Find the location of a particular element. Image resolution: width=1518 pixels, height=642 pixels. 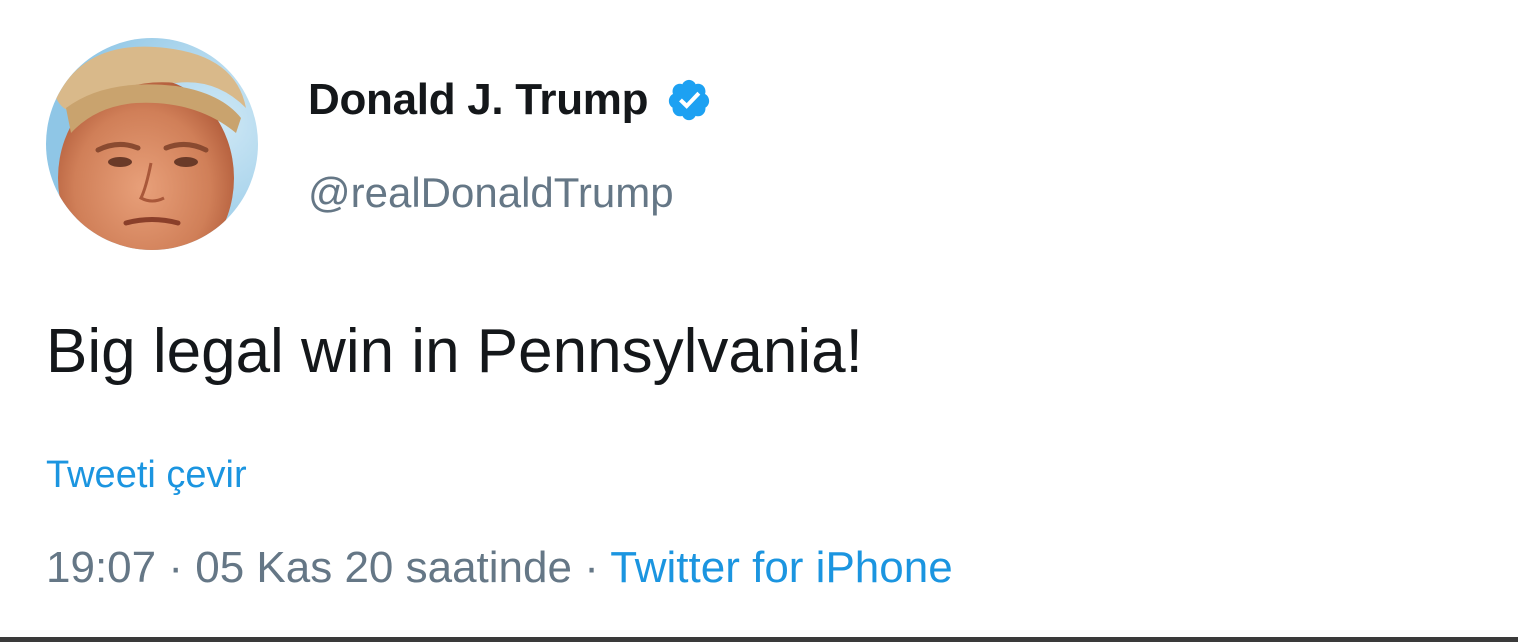

tweet-source-link: Twitter for iPhone is located at coordinates (781, 567).